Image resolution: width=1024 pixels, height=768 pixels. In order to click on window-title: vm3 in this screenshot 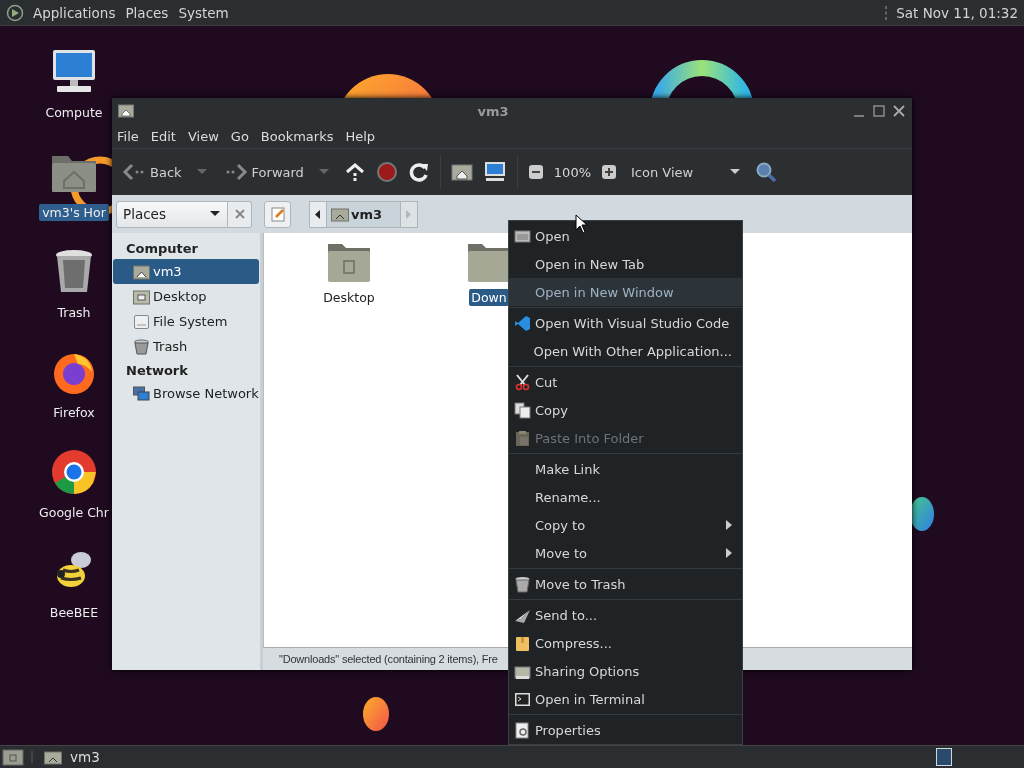, I will do `click(493, 111)`.